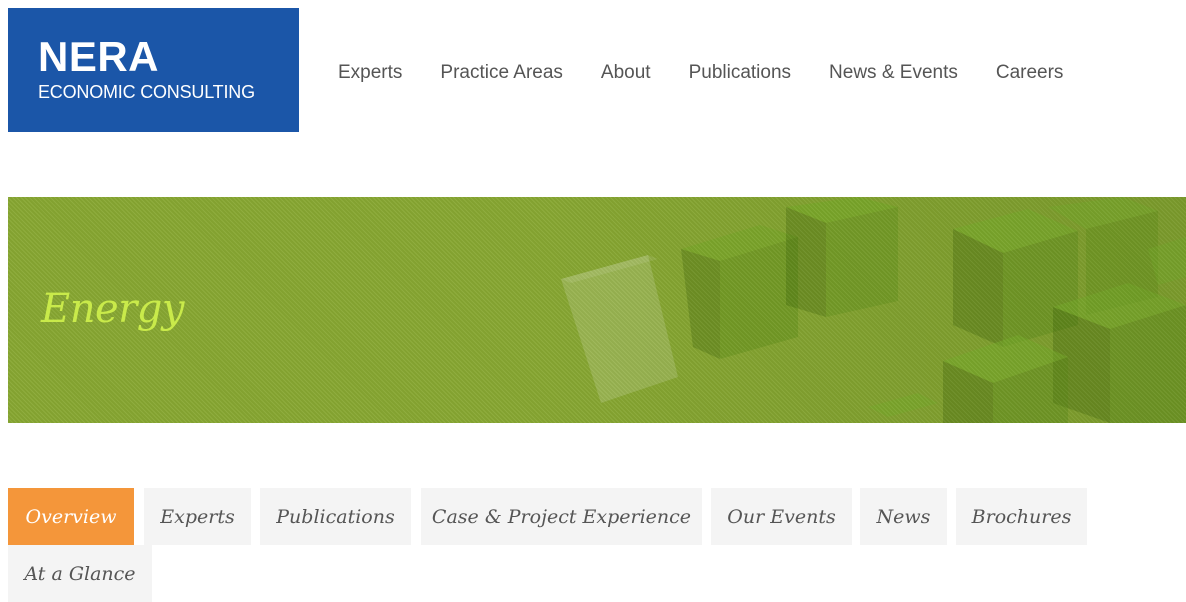 This screenshot has height=602, width=1186. Describe the element at coordinates (80, 573) in the screenshot. I see `tab-at-a-glance: At a Glance` at that location.